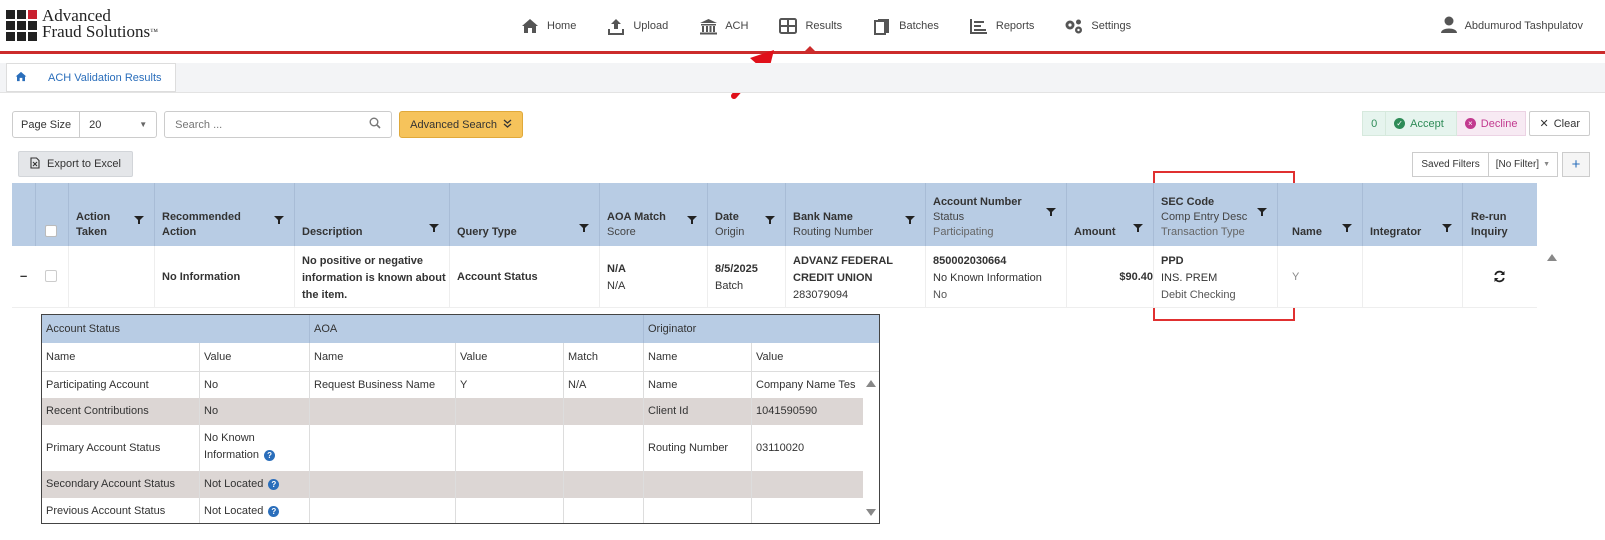  Describe the element at coordinates (747, 214) in the screenshot. I see `header-date: Date Origin` at that location.